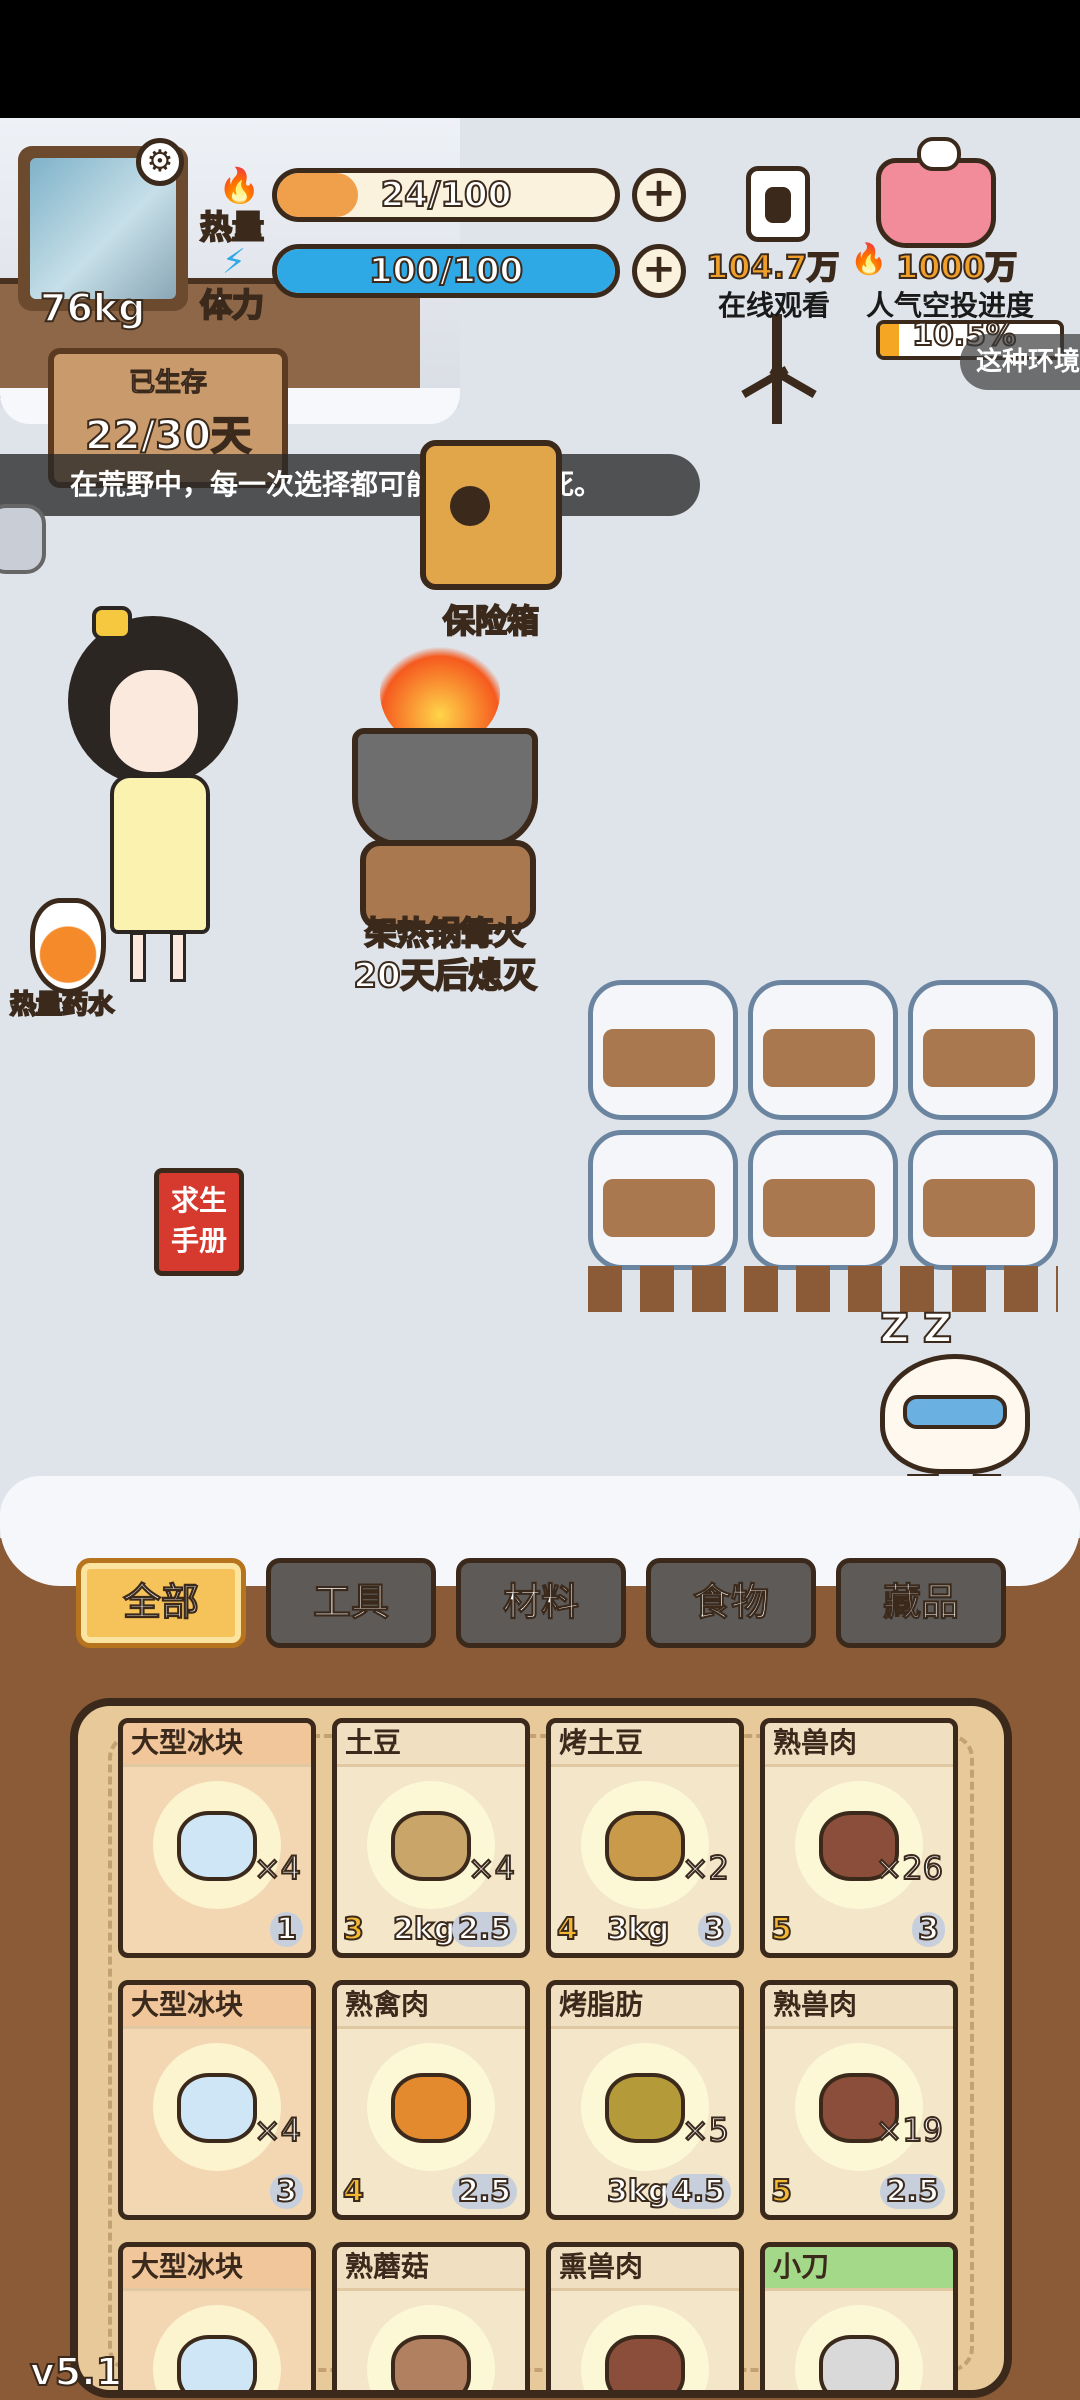 The height and width of the screenshot is (2400, 1080). What do you see at coordinates (353, 1929) in the screenshot?
I see `calorie-badge: 3` at bounding box center [353, 1929].